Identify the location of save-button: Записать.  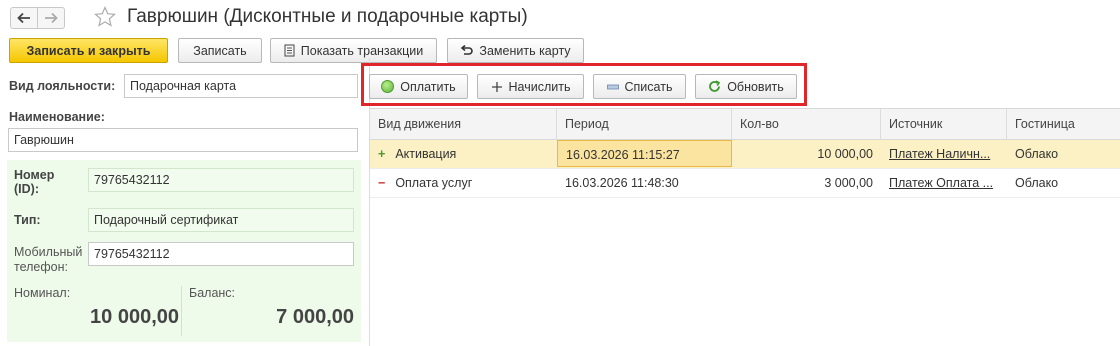
(220, 50).